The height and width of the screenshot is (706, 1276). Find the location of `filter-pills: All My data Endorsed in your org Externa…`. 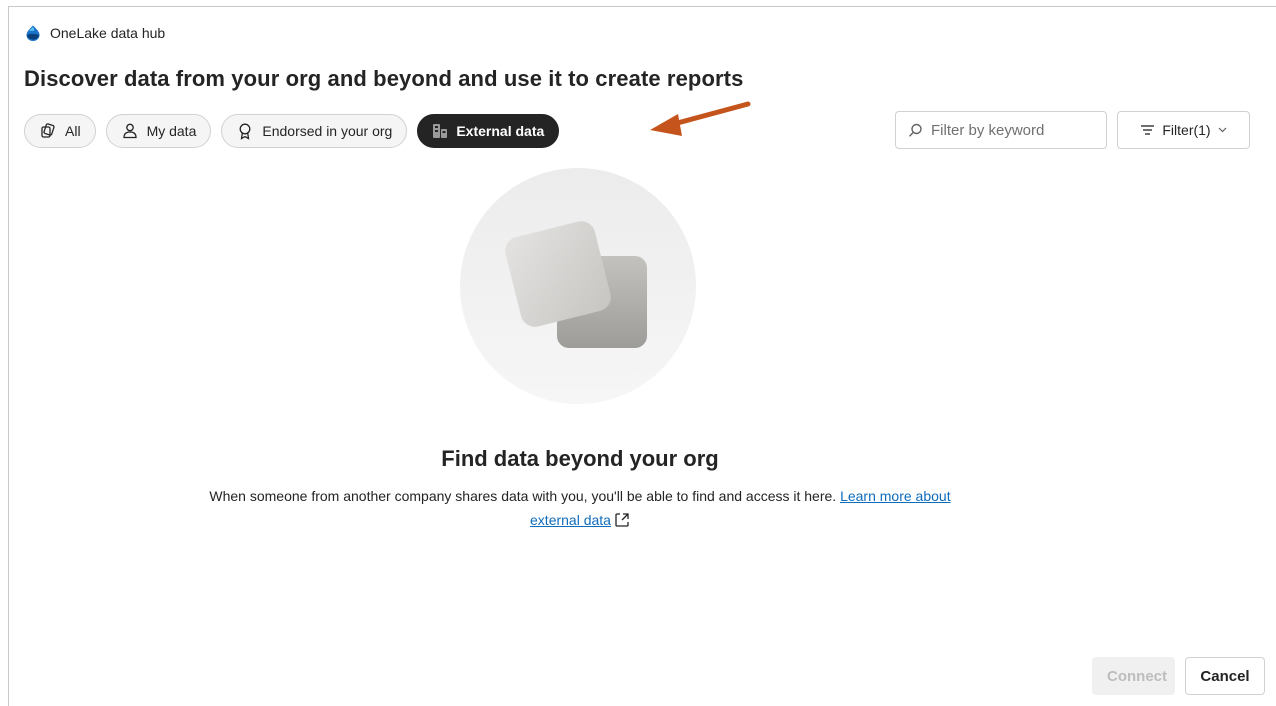

filter-pills: All My data Endorsed in your org Externa… is located at coordinates (292, 131).